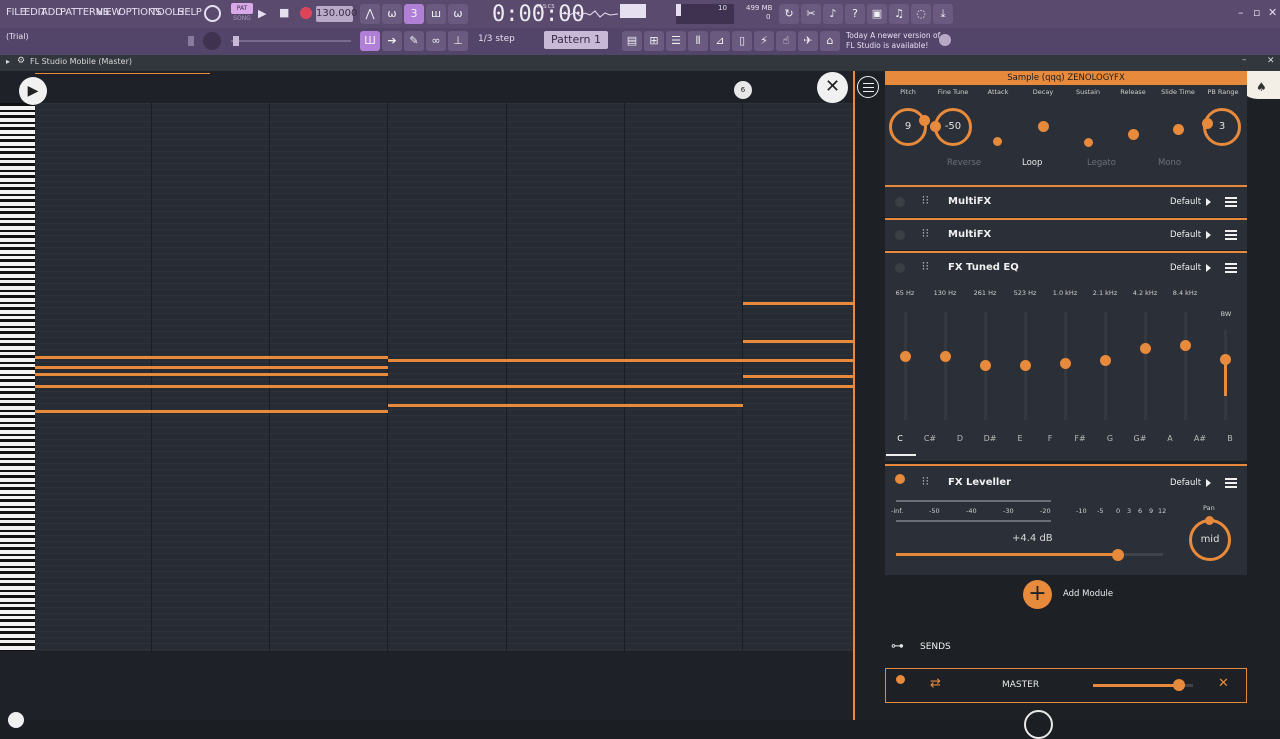 This screenshot has height=739, width=1280. What do you see at coordinates (1020, 438) in the screenshot?
I see `eq-note-key: E` at bounding box center [1020, 438].